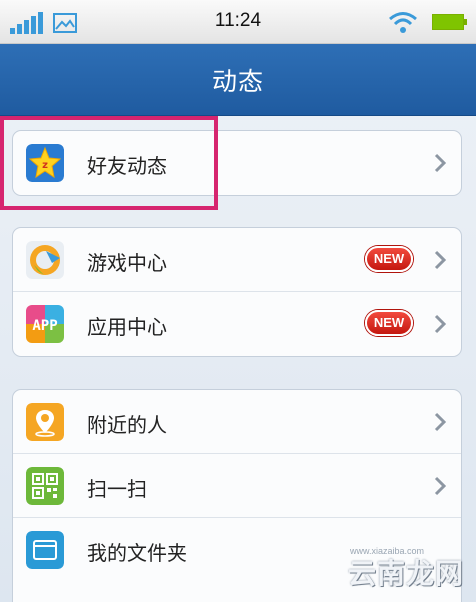 This screenshot has height=602, width=476. Describe the element at coordinates (137, 553) in the screenshot. I see `menu-item-label: 我的文件夹` at that location.